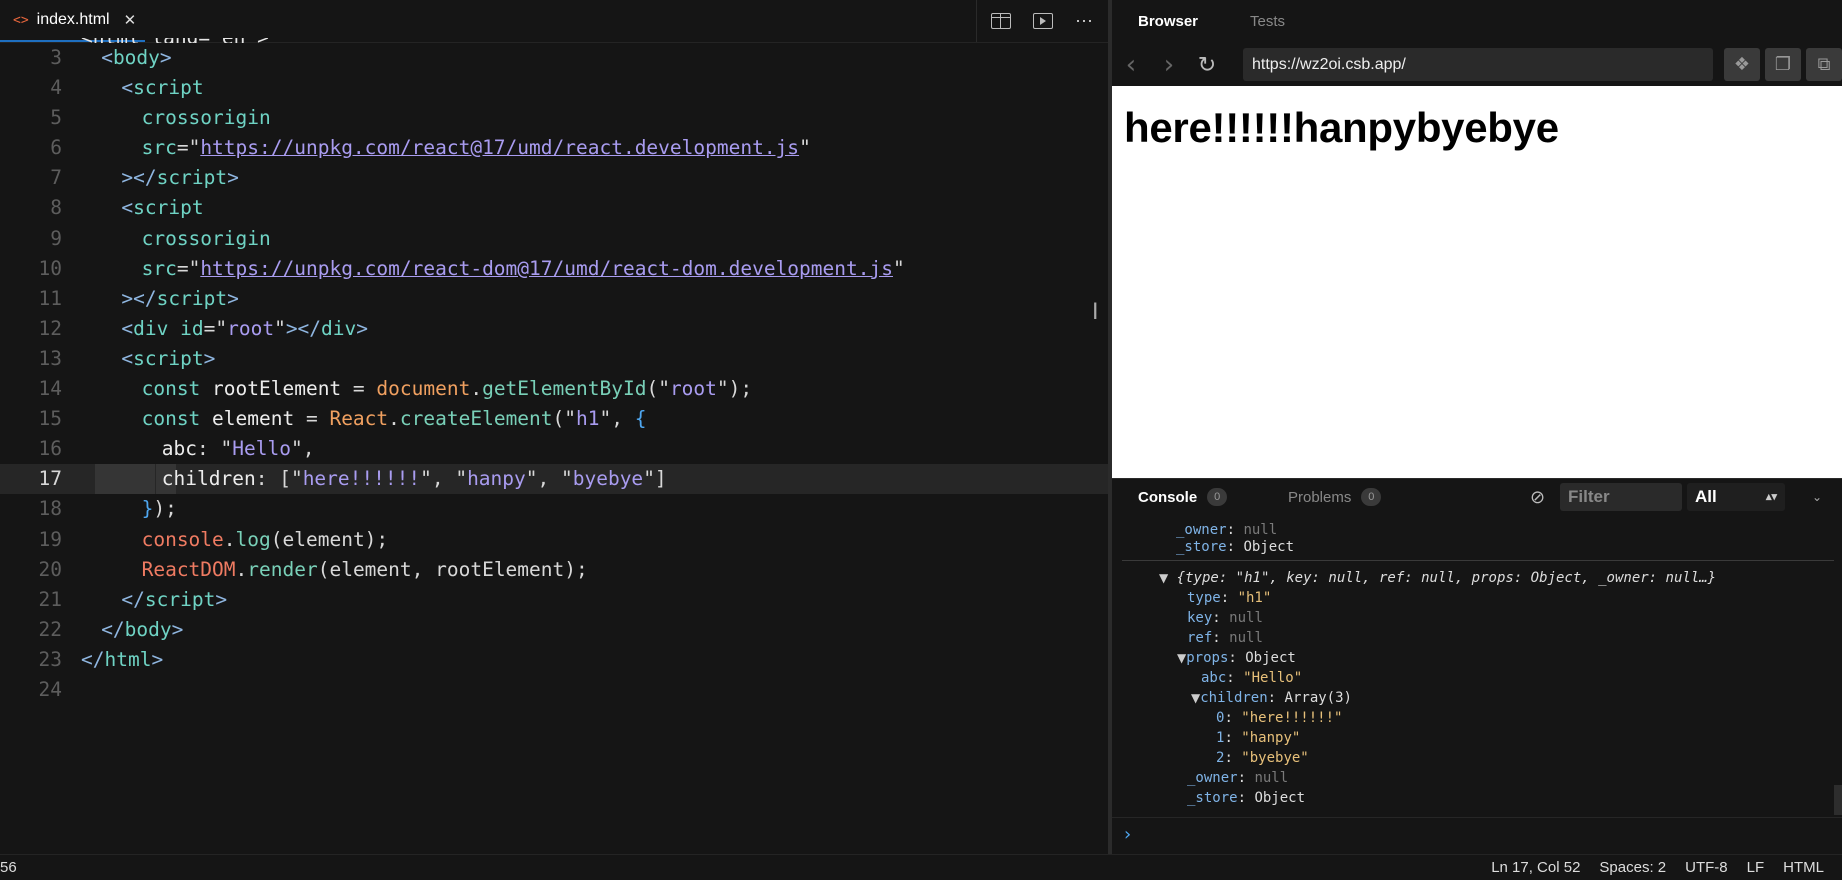 The width and height of the screenshot is (1842, 880). What do you see at coordinates (1824, 64) in the screenshot?
I see `pop-out-icon: ⧉` at bounding box center [1824, 64].